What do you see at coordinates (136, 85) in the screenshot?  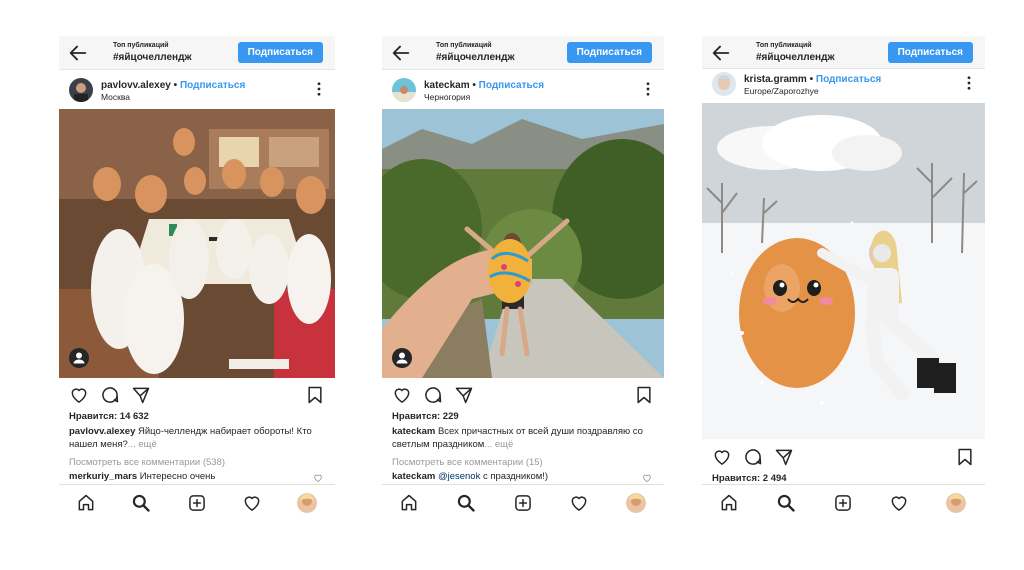 I see `username: pavlovv.alexey` at bounding box center [136, 85].